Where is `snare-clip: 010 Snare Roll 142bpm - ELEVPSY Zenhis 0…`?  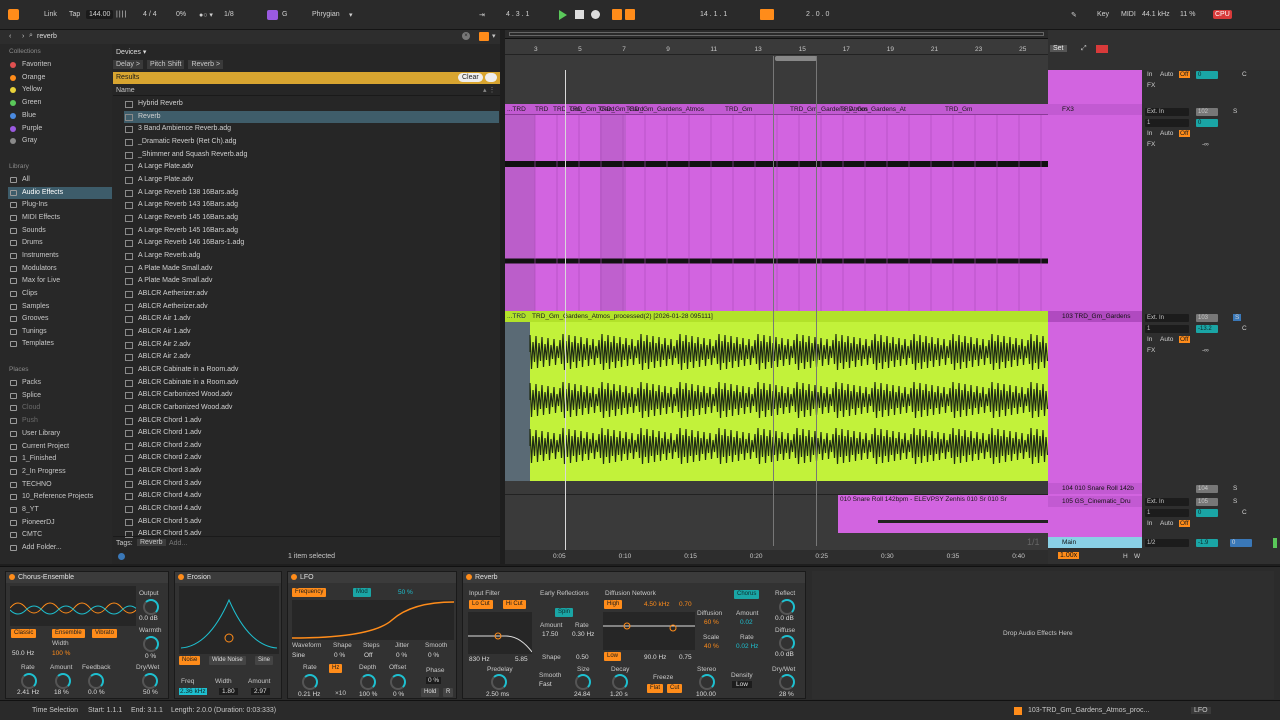
snare-clip: 010 Snare Roll 142bpm - ELEVPSY Zenhis 0… is located at coordinates (943, 514).